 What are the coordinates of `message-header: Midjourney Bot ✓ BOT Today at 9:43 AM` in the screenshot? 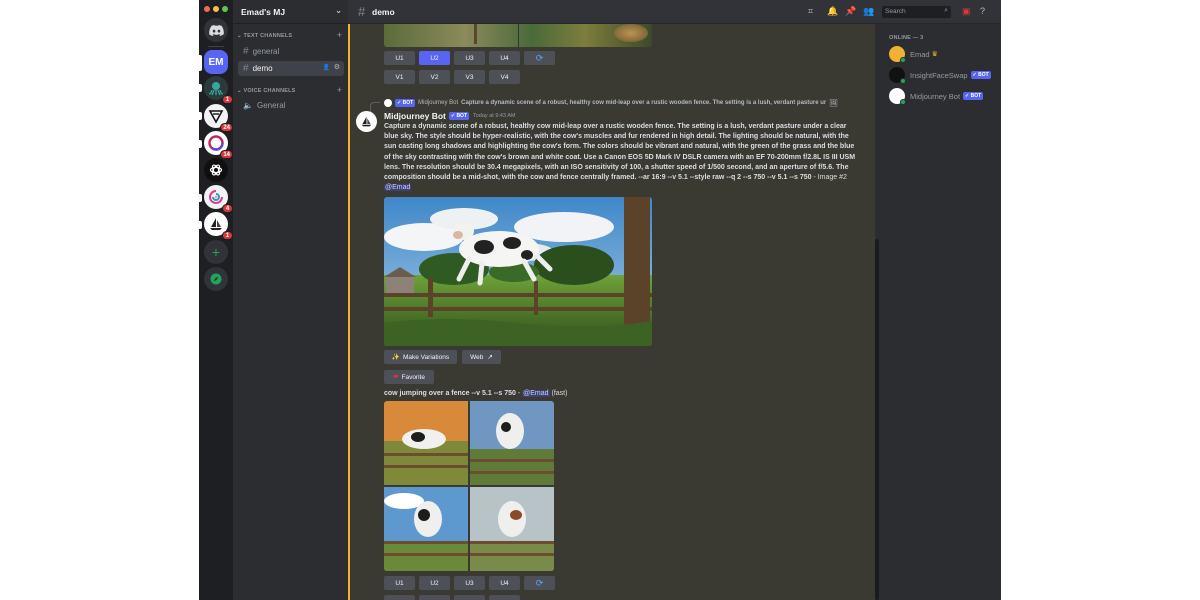 It's located at (450, 116).